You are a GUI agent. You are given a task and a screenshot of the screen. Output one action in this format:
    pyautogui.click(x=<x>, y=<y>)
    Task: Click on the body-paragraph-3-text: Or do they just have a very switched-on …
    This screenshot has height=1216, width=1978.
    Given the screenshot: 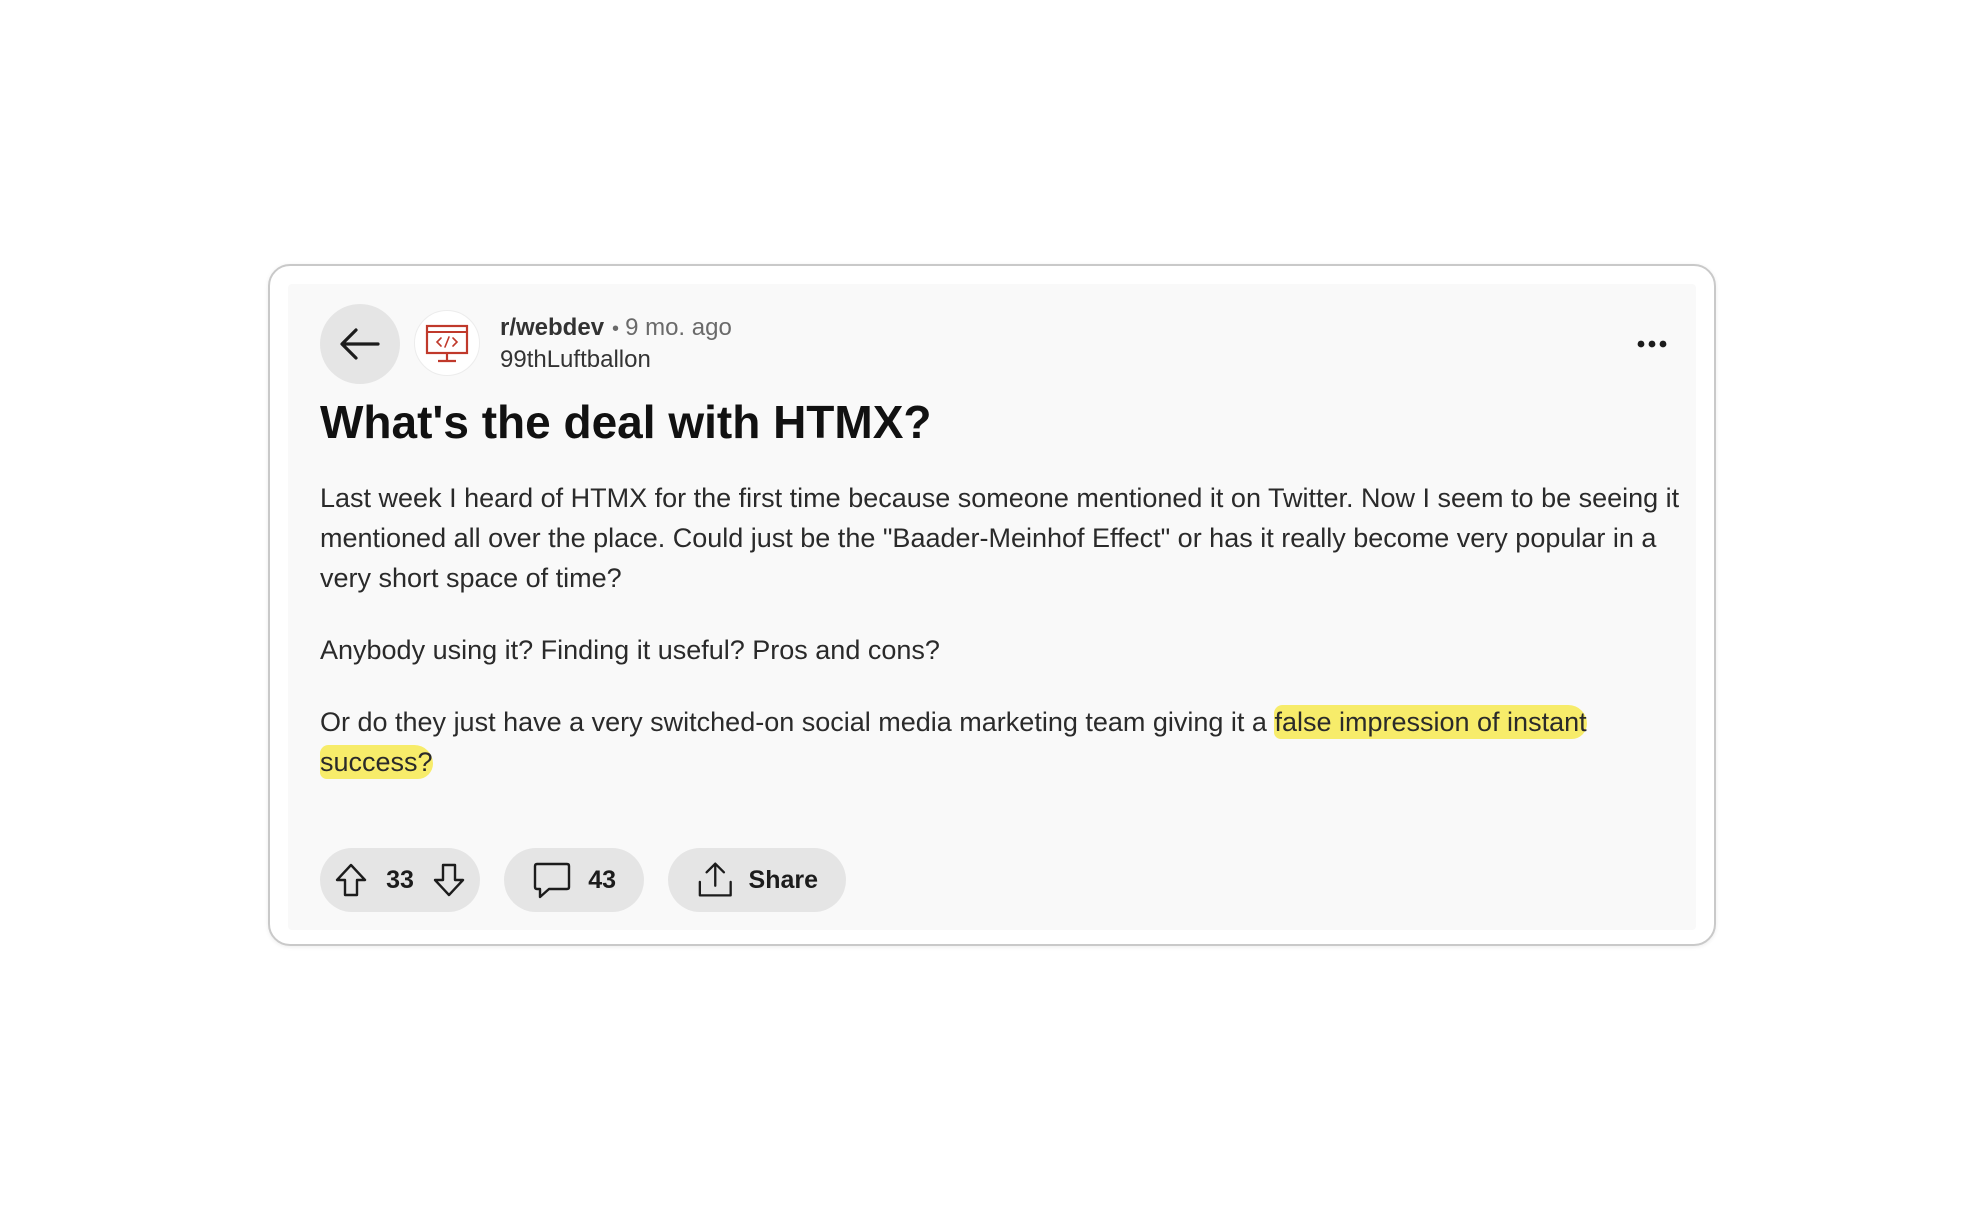 What is the action you would take?
    pyautogui.click(x=797, y=722)
    